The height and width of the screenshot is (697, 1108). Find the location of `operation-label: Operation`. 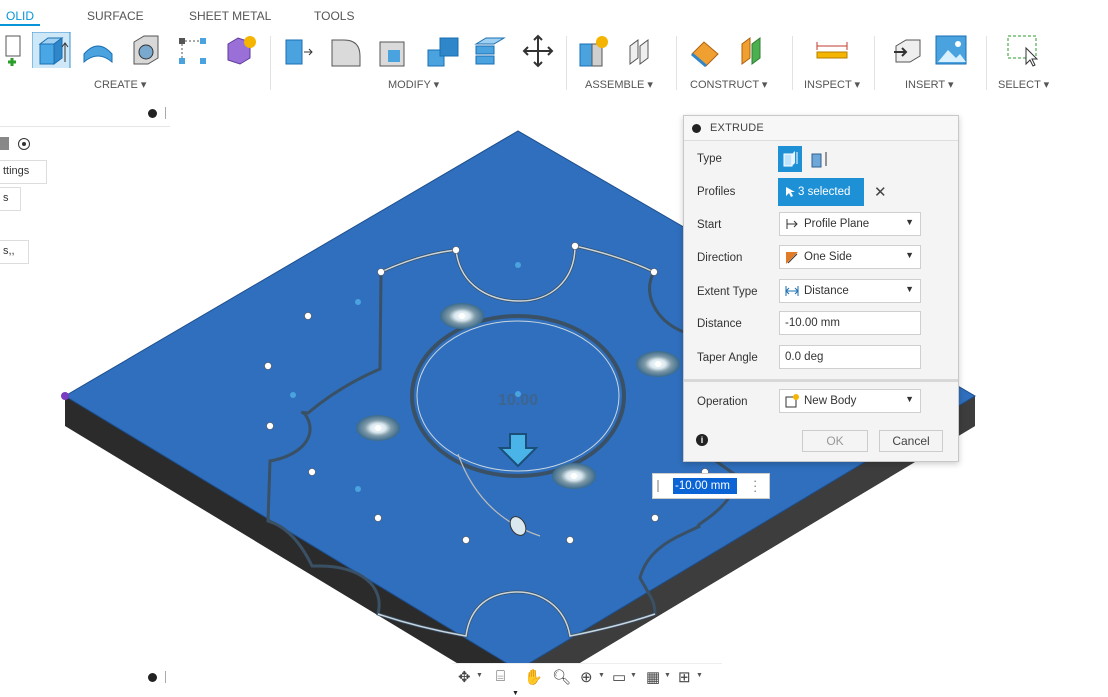

operation-label: Operation is located at coordinates (722, 402).